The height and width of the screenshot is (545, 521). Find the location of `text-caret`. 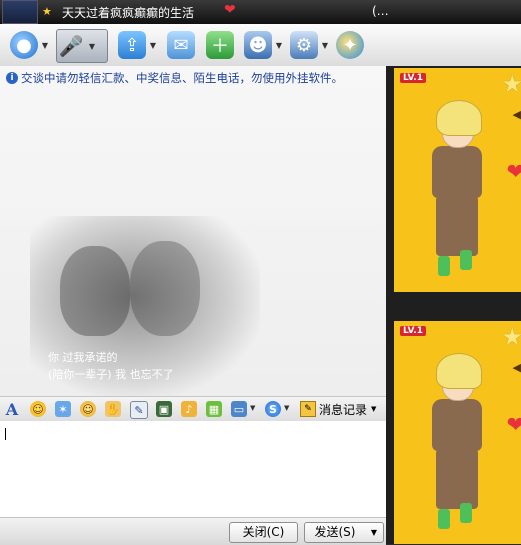

text-caret is located at coordinates (5, 434).